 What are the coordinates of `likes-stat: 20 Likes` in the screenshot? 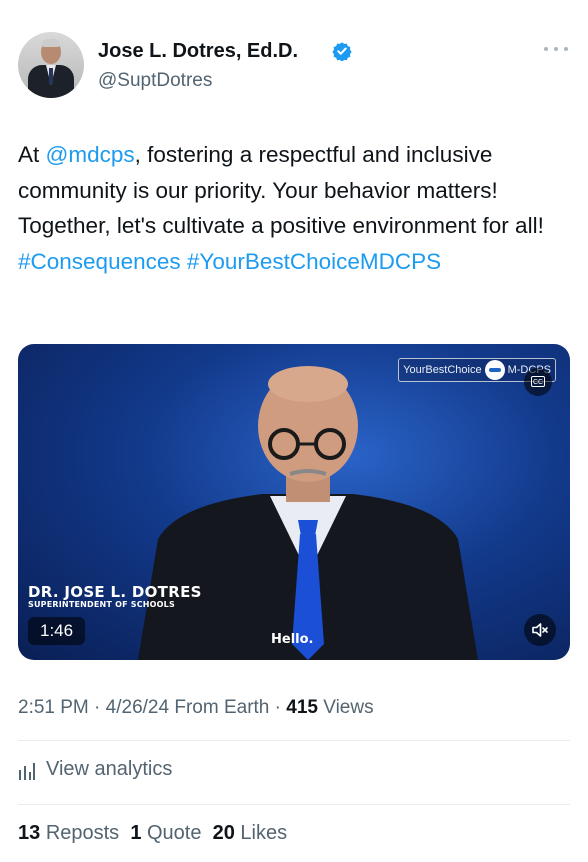 It's located at (250, 833).